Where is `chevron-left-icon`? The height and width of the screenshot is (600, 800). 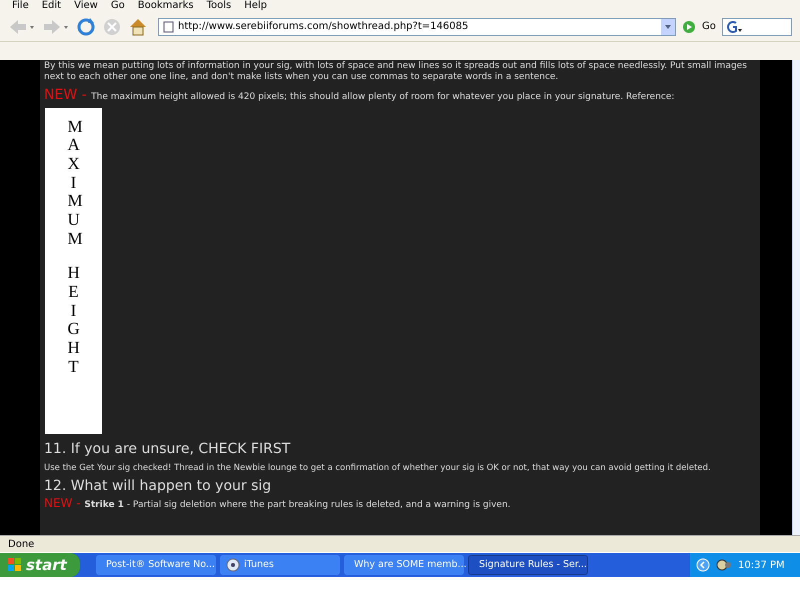
chevron-left-icon is located at coordinates (703, 565).